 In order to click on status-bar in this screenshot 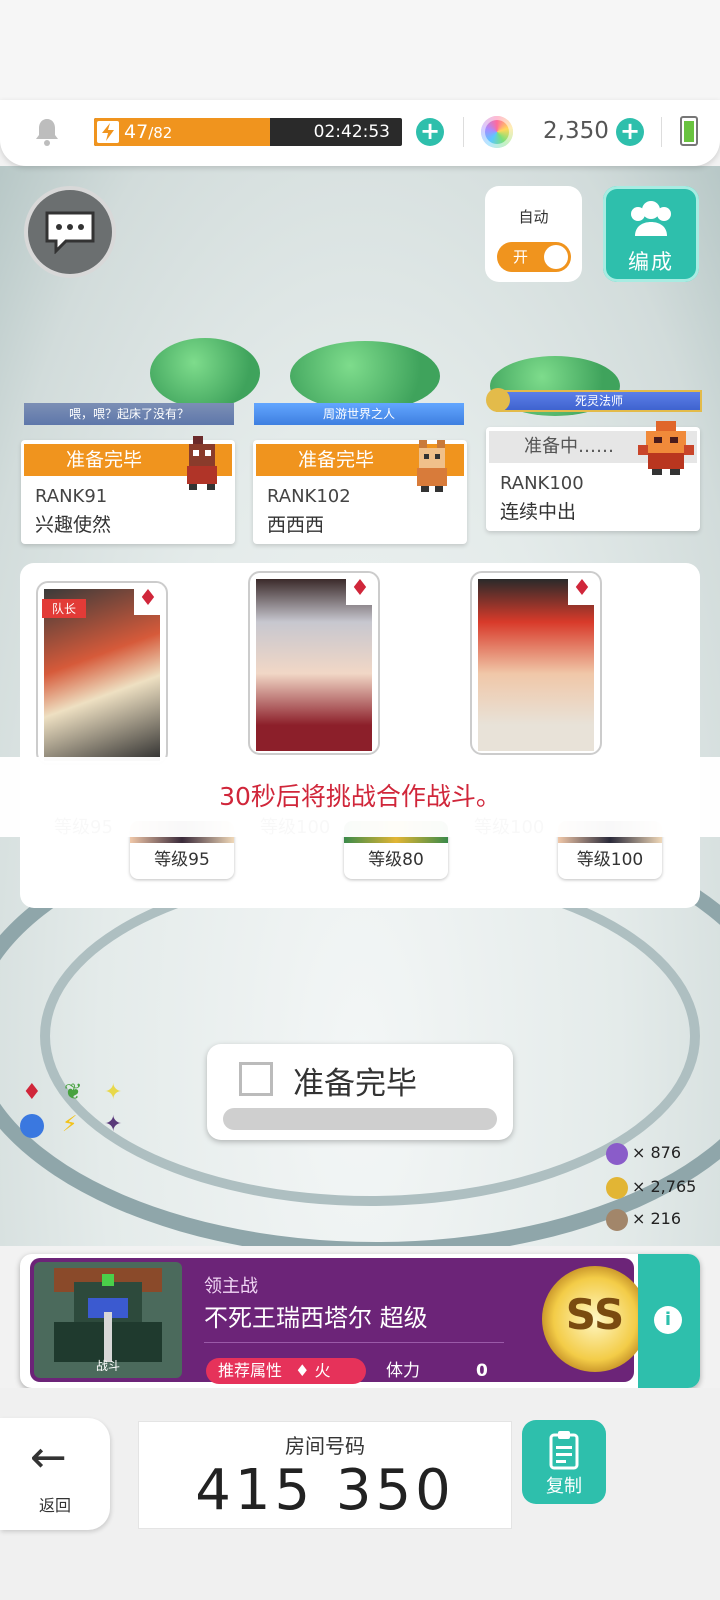, I will do `click(360, 50)`.